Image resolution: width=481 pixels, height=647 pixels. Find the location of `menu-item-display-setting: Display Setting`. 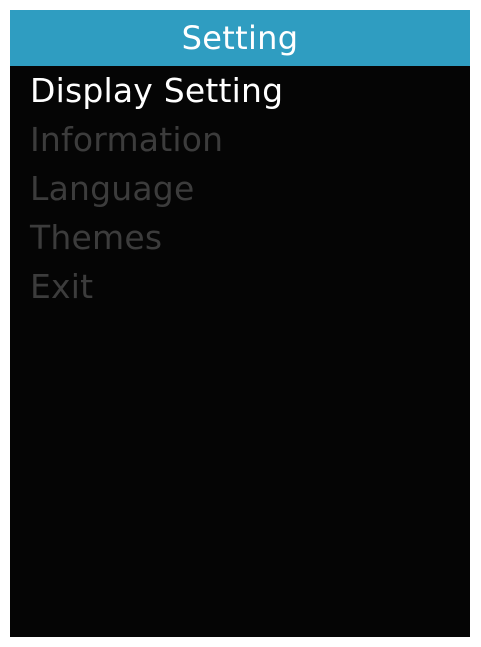

menu-item-display-setting: Display Setting is located at coordinates (250, 90).